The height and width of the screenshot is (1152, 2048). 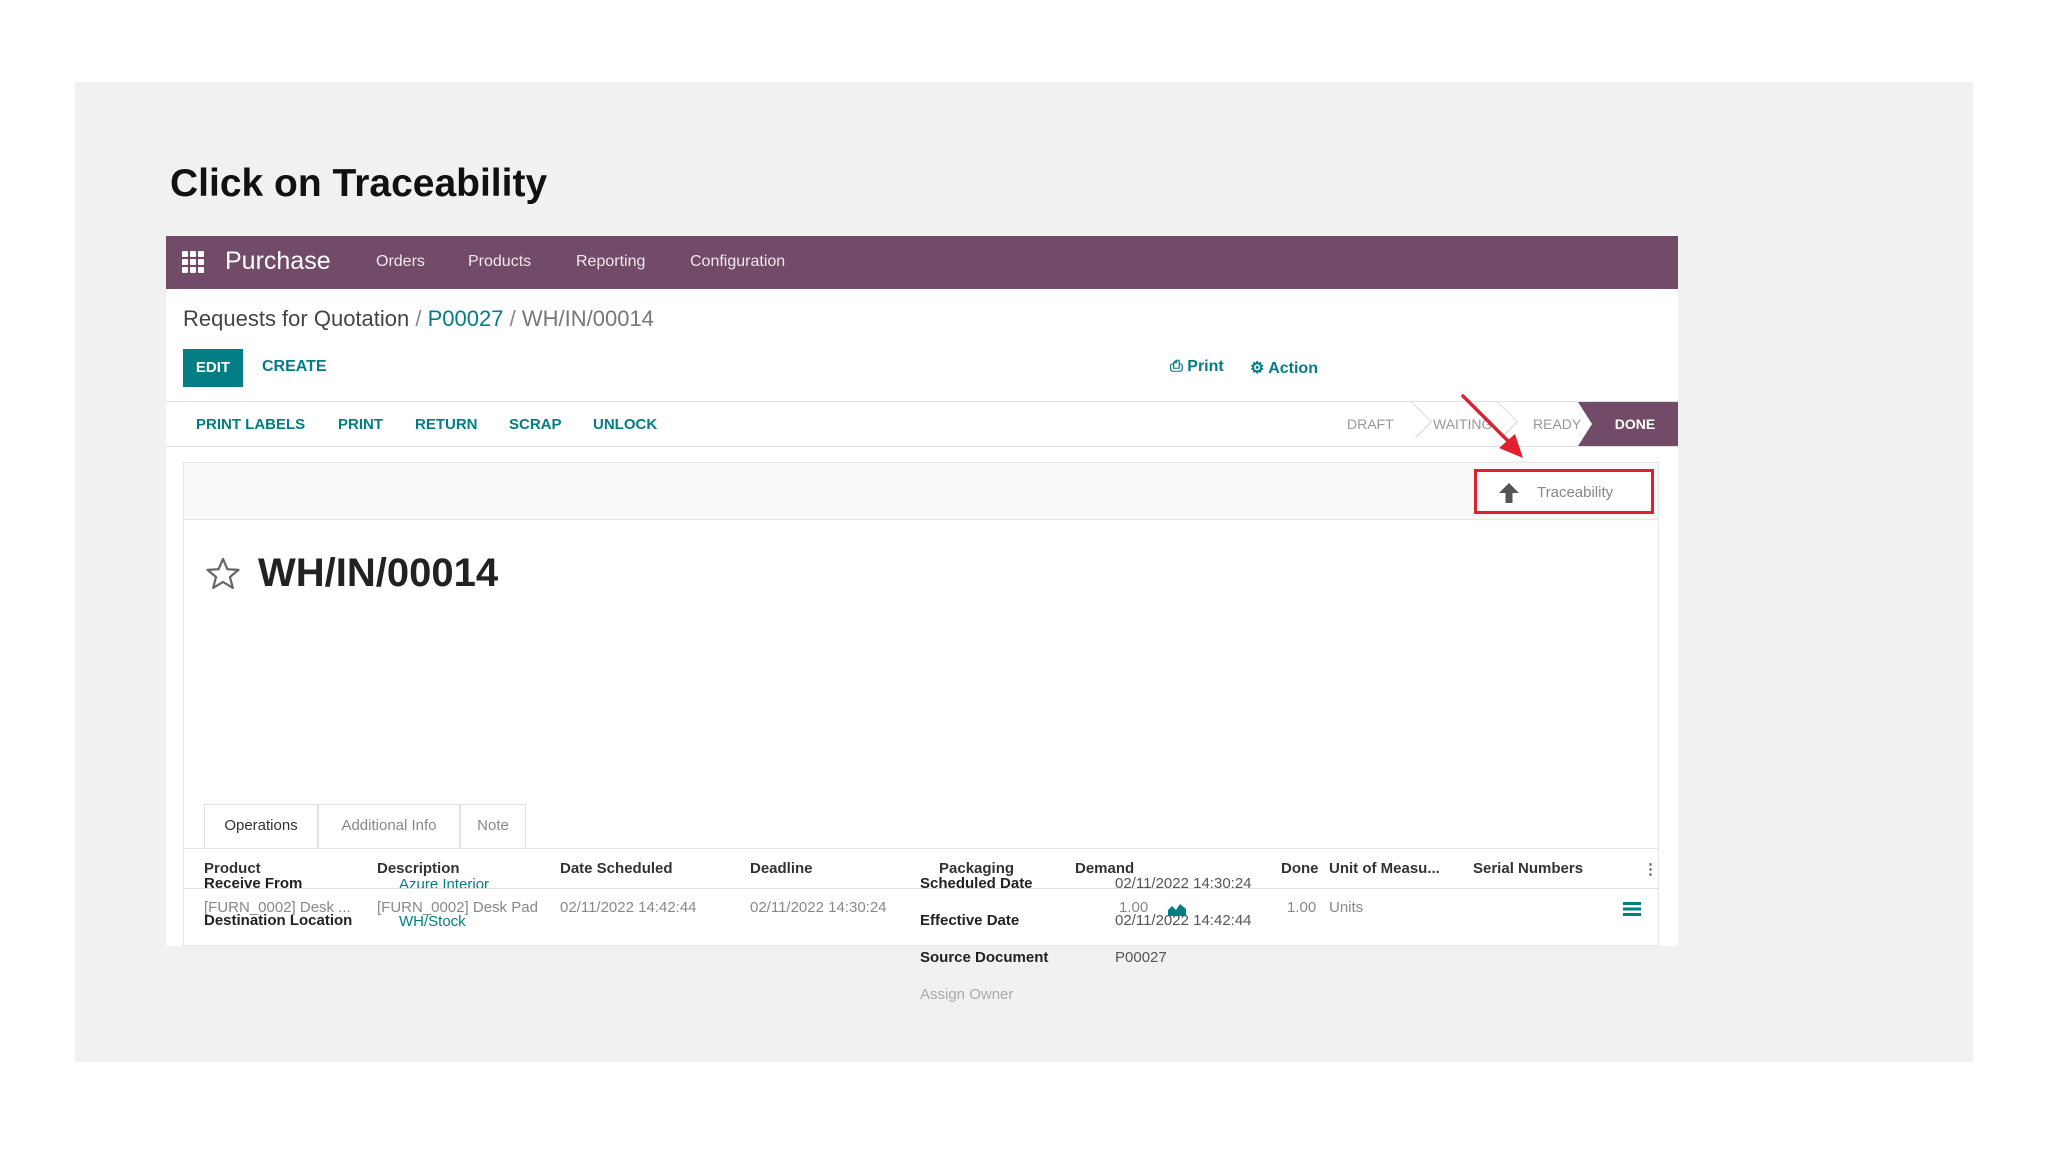 What do you see at coordinates (970, 920) in the screenshot?
I see `effective-date-label: Effective Date` at bounding box center [970, 920].